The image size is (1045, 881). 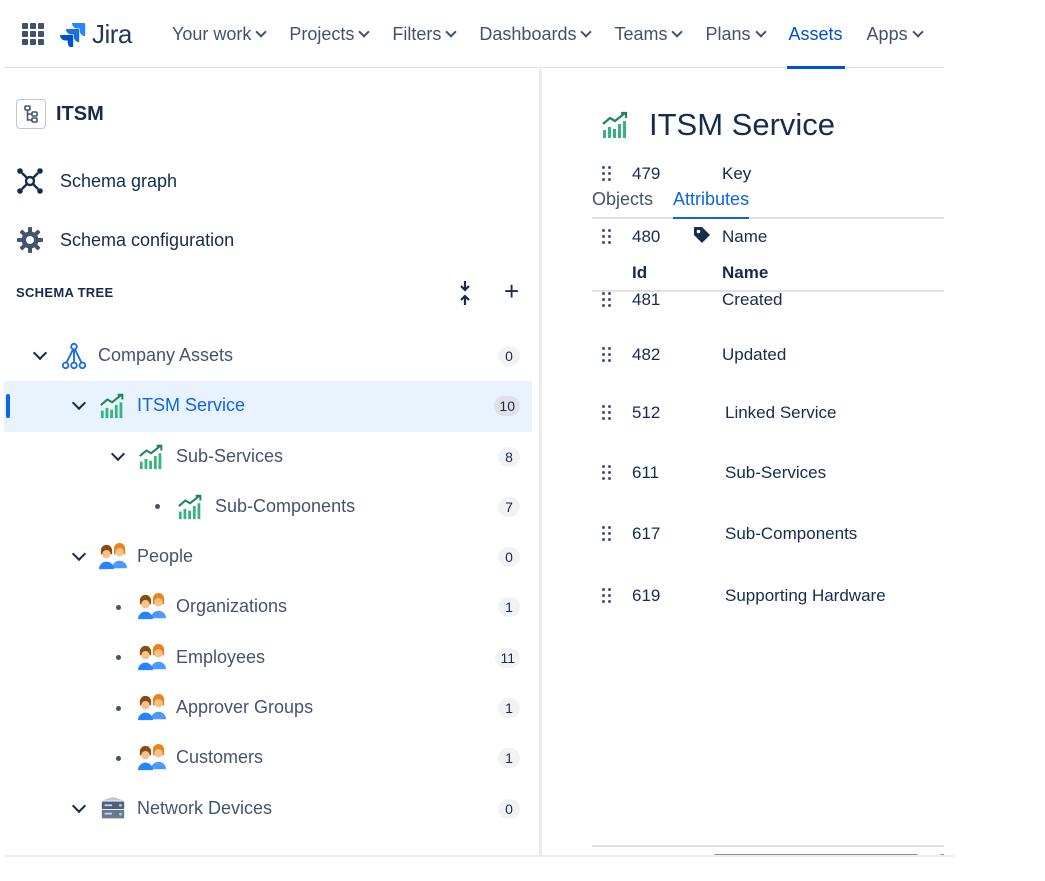 I want to click on server-icon, so click(x=113, y=807).